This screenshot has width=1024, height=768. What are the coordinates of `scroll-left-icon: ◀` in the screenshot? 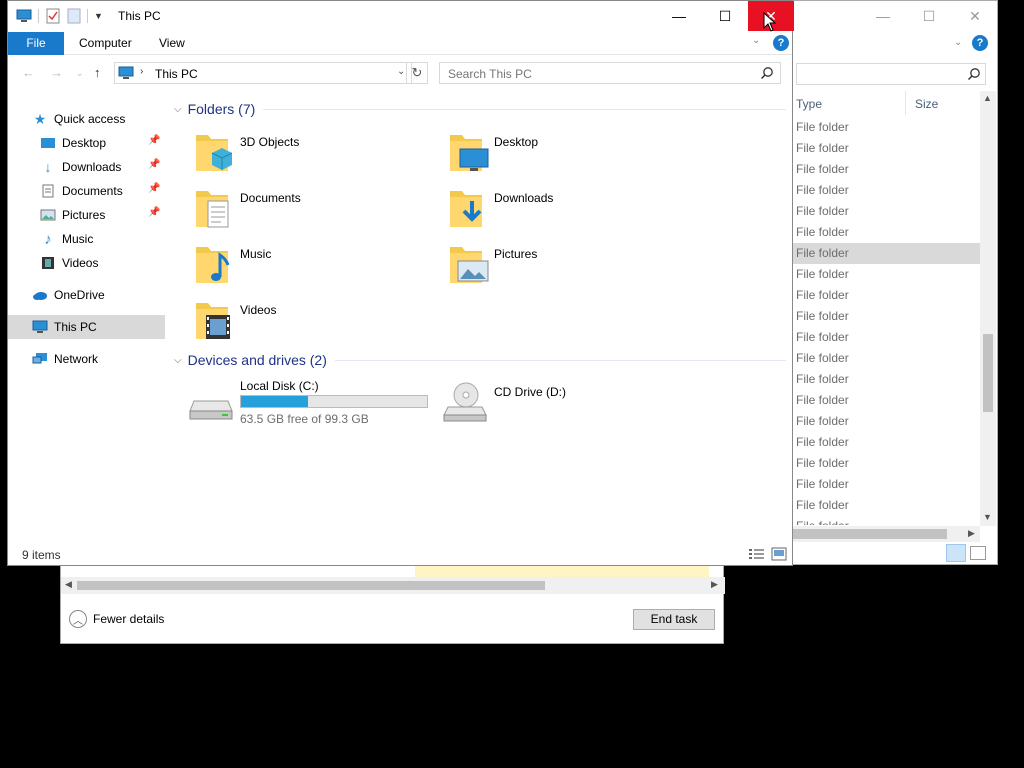 It's located at (68, 584).